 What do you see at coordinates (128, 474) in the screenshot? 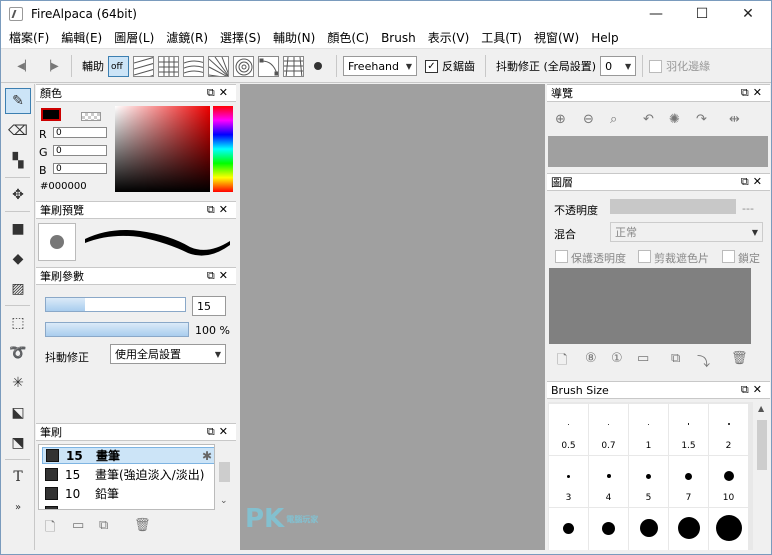
I see `brush-list-item: 15 畫筆(強迫淡入/淡出)` at bounding box center [128, 474].